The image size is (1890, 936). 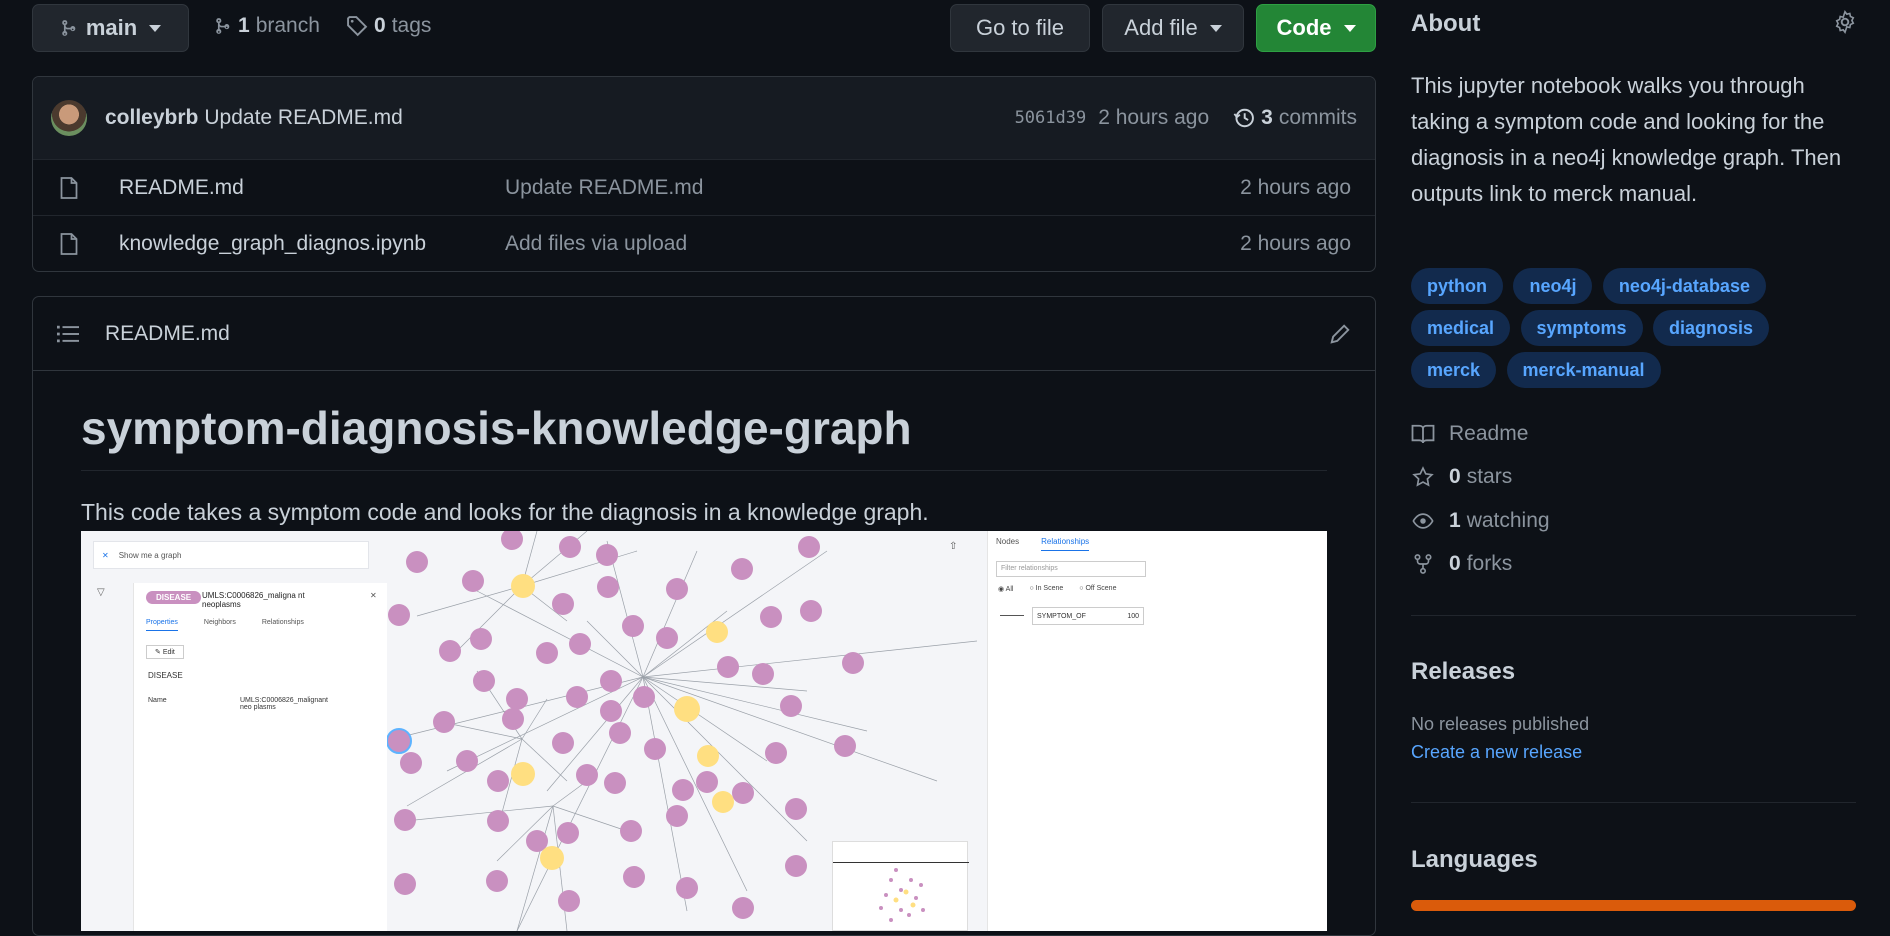 I want to click on graph-minimap, so click(x=900, y=886).